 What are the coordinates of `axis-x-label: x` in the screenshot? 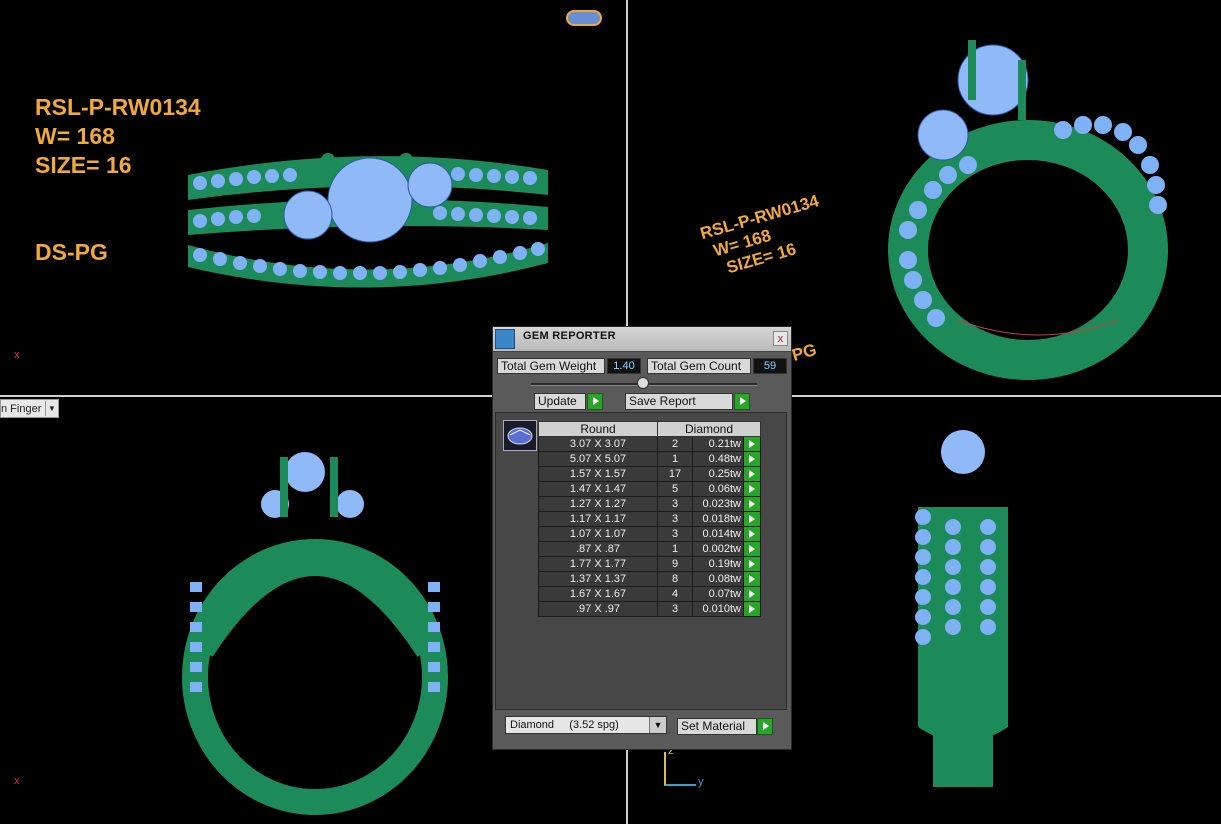 It's located at (17, 355).